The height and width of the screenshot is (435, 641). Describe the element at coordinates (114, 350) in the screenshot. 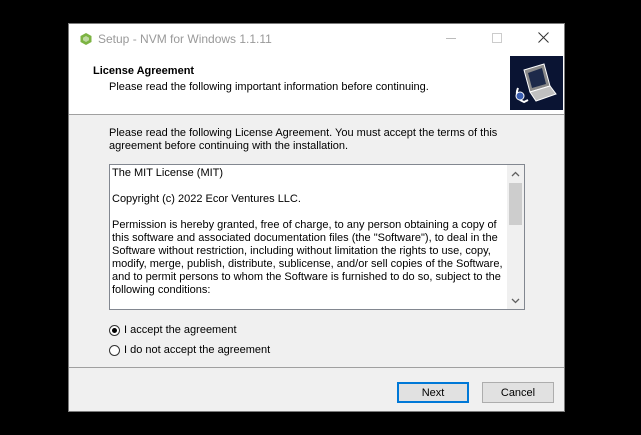

I see `decline-radio` at that location.